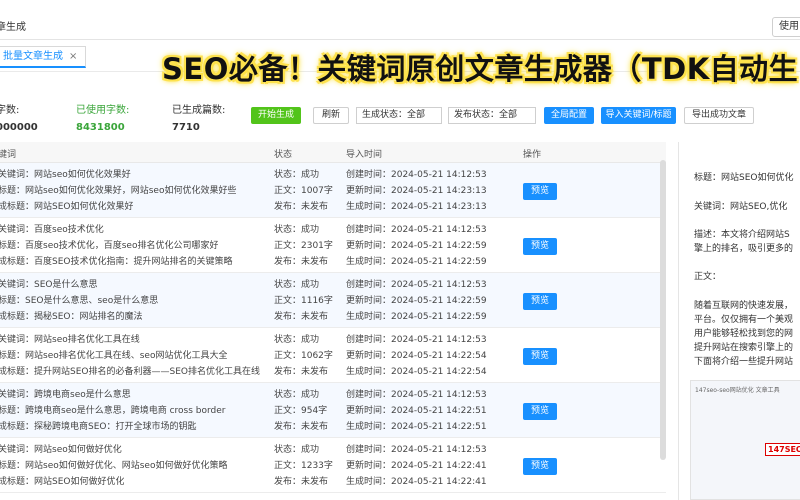 The width and height of the screenshot is (800, 500). Describe the element at coordinates (10, 110) in the screenshot. I see `stat-label: 字数:` at that location.